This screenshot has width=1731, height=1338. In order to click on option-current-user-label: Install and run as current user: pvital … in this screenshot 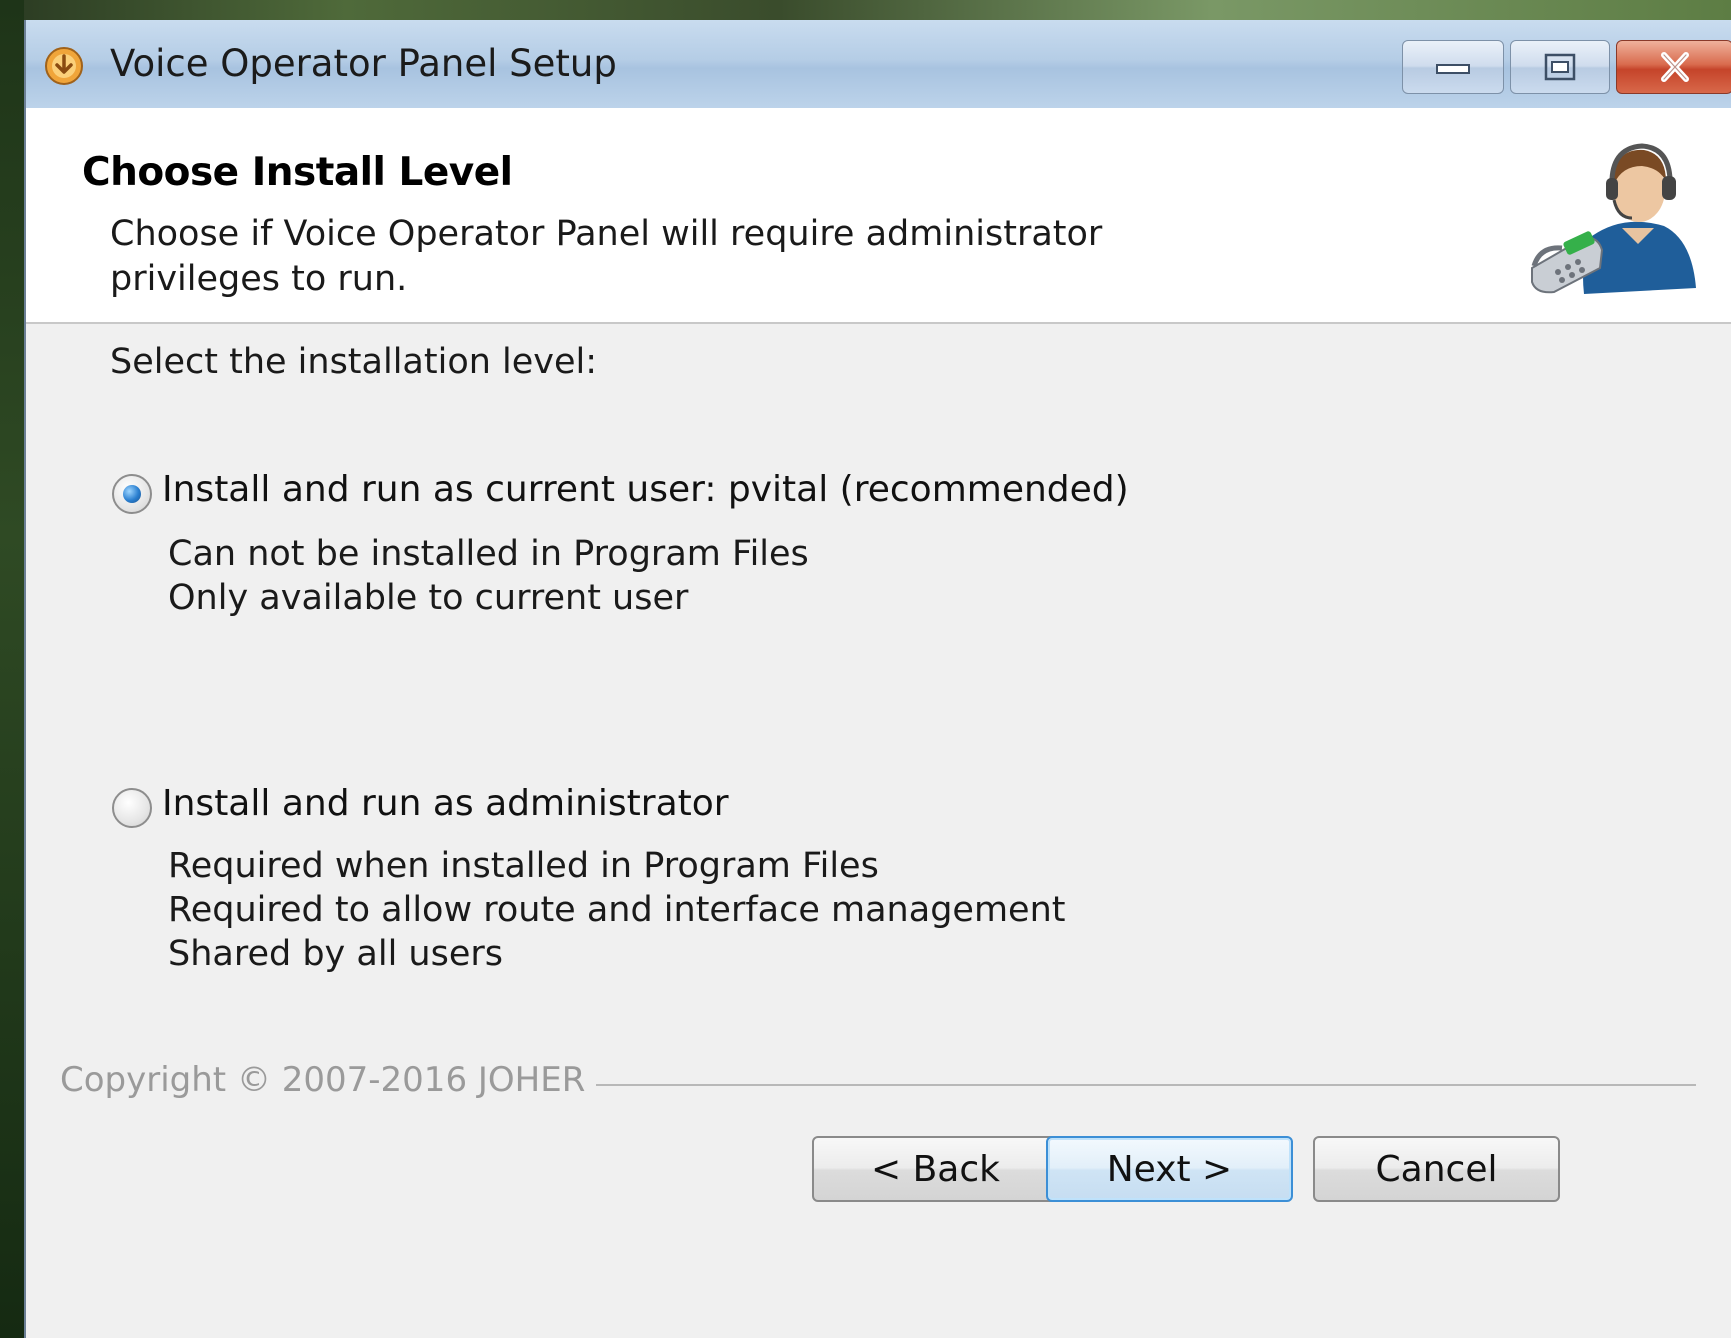, I will do `click(645, 489)`.